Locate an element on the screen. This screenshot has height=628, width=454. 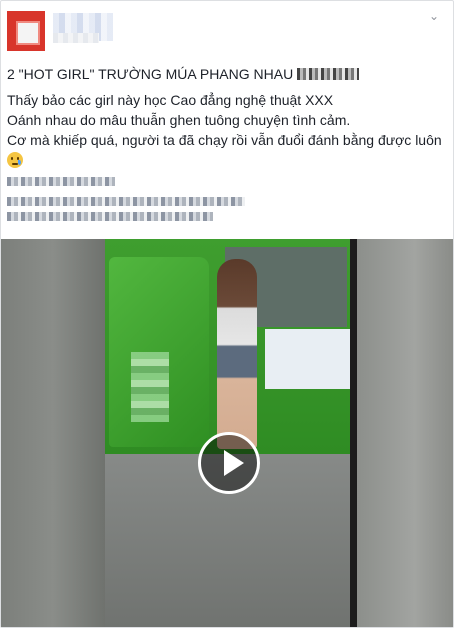
car-door is located at coordinates (159, 352).